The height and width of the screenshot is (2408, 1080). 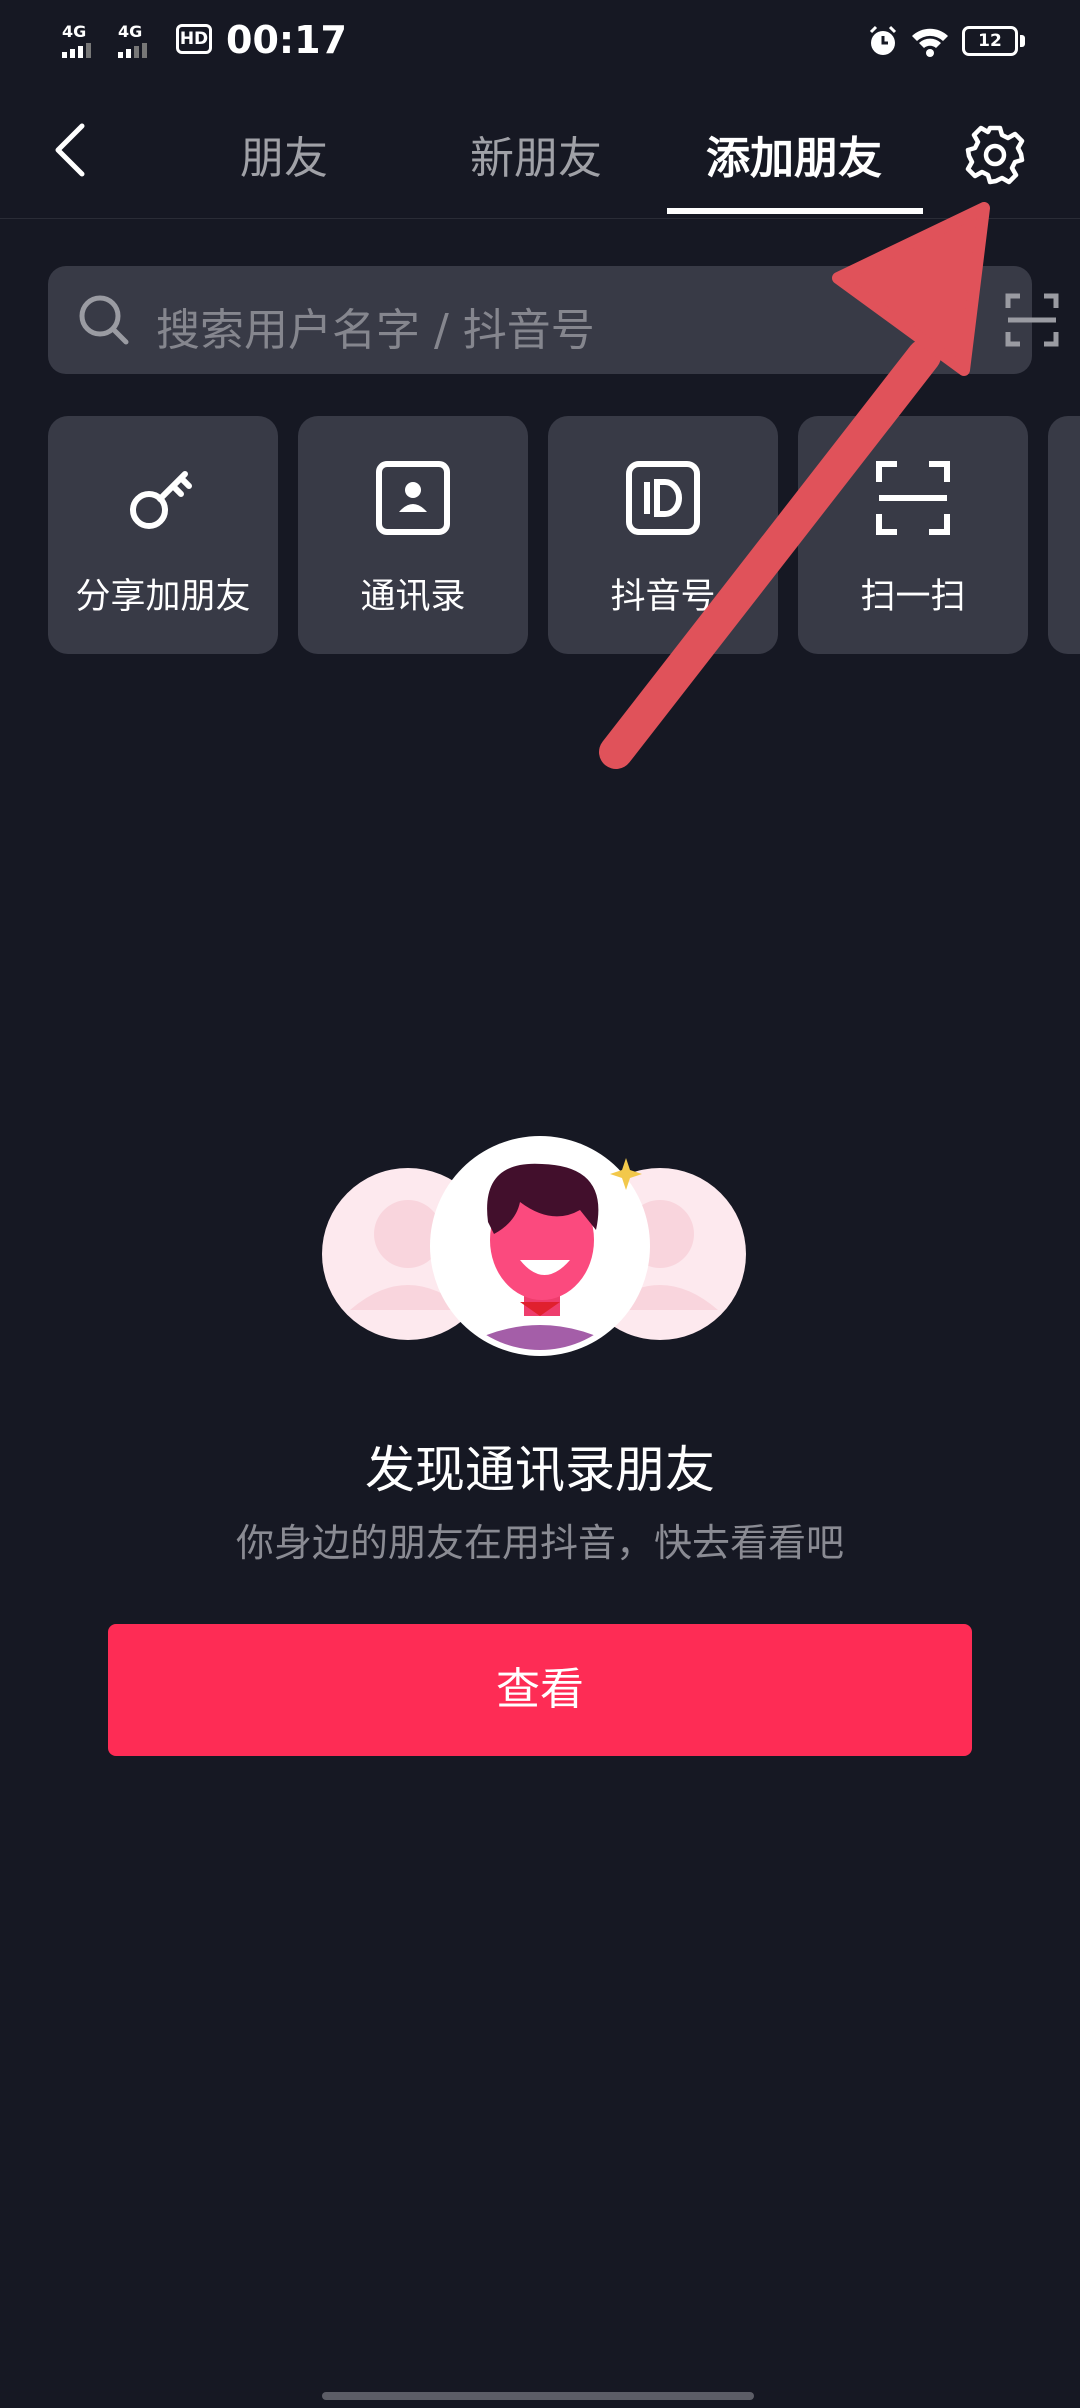 I want to click on scan-card: 扫一扫, so click(x=913, y=535).